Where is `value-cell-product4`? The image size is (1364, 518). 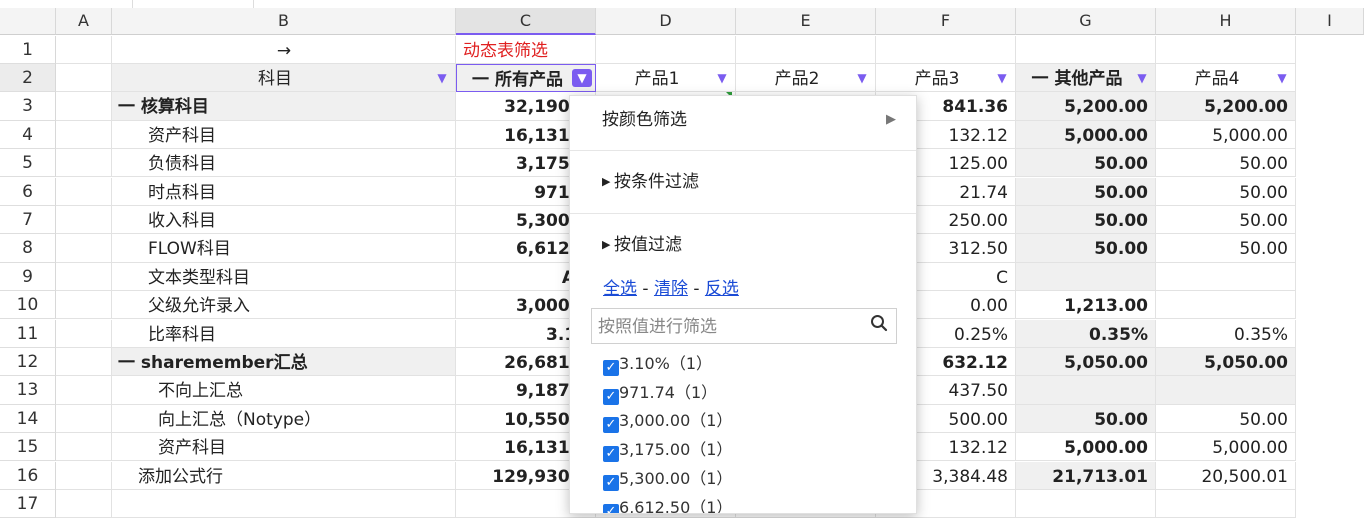 value-cell-product4 is located at coordinates (1226, 305).